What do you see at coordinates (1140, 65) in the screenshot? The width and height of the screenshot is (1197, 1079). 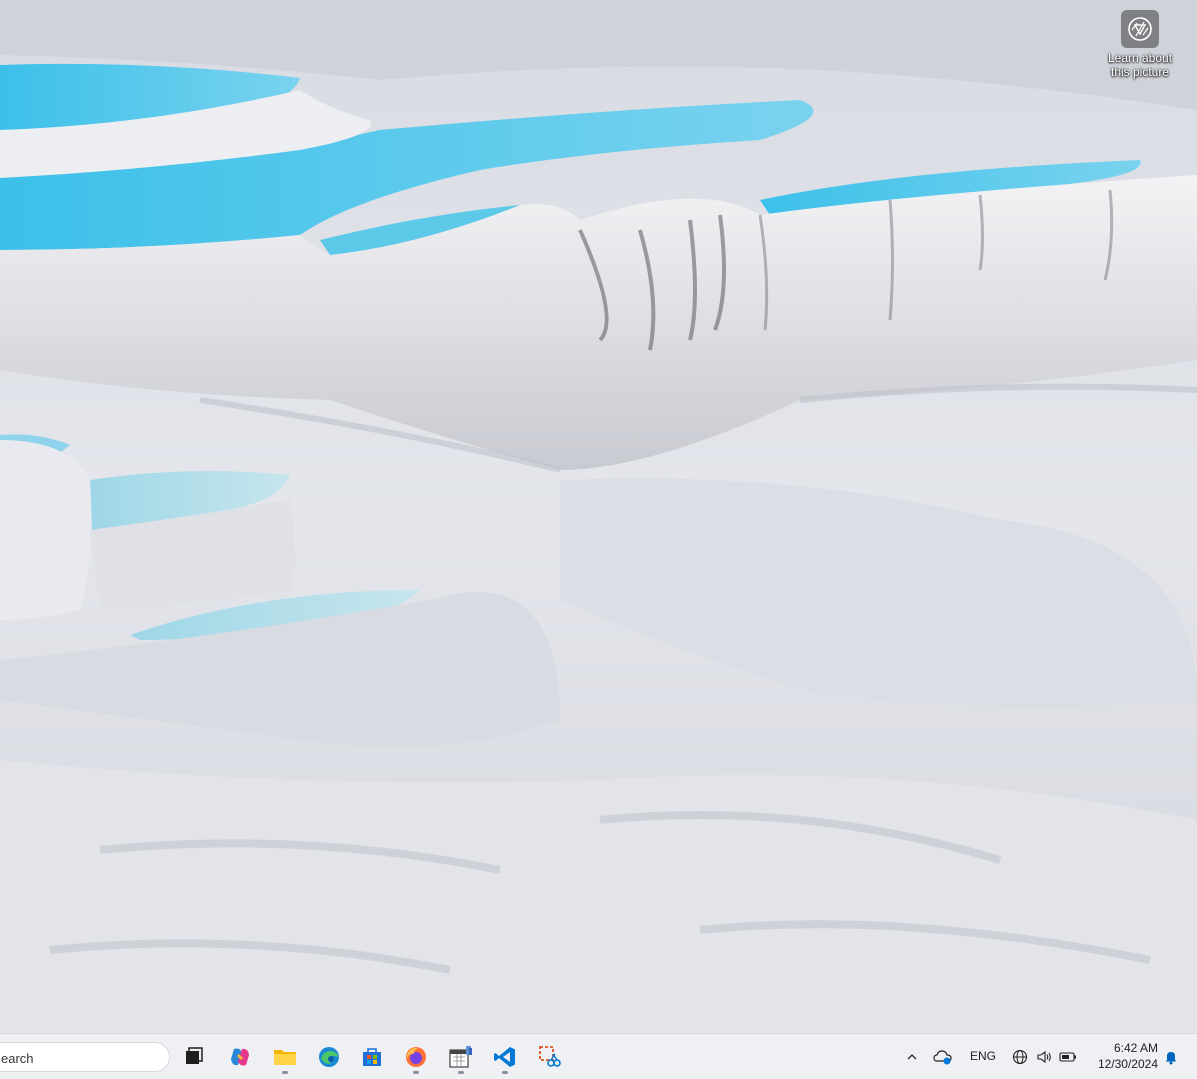 I see `spotlight-label: Learn about this picture` at bounding box center [1140, 65].